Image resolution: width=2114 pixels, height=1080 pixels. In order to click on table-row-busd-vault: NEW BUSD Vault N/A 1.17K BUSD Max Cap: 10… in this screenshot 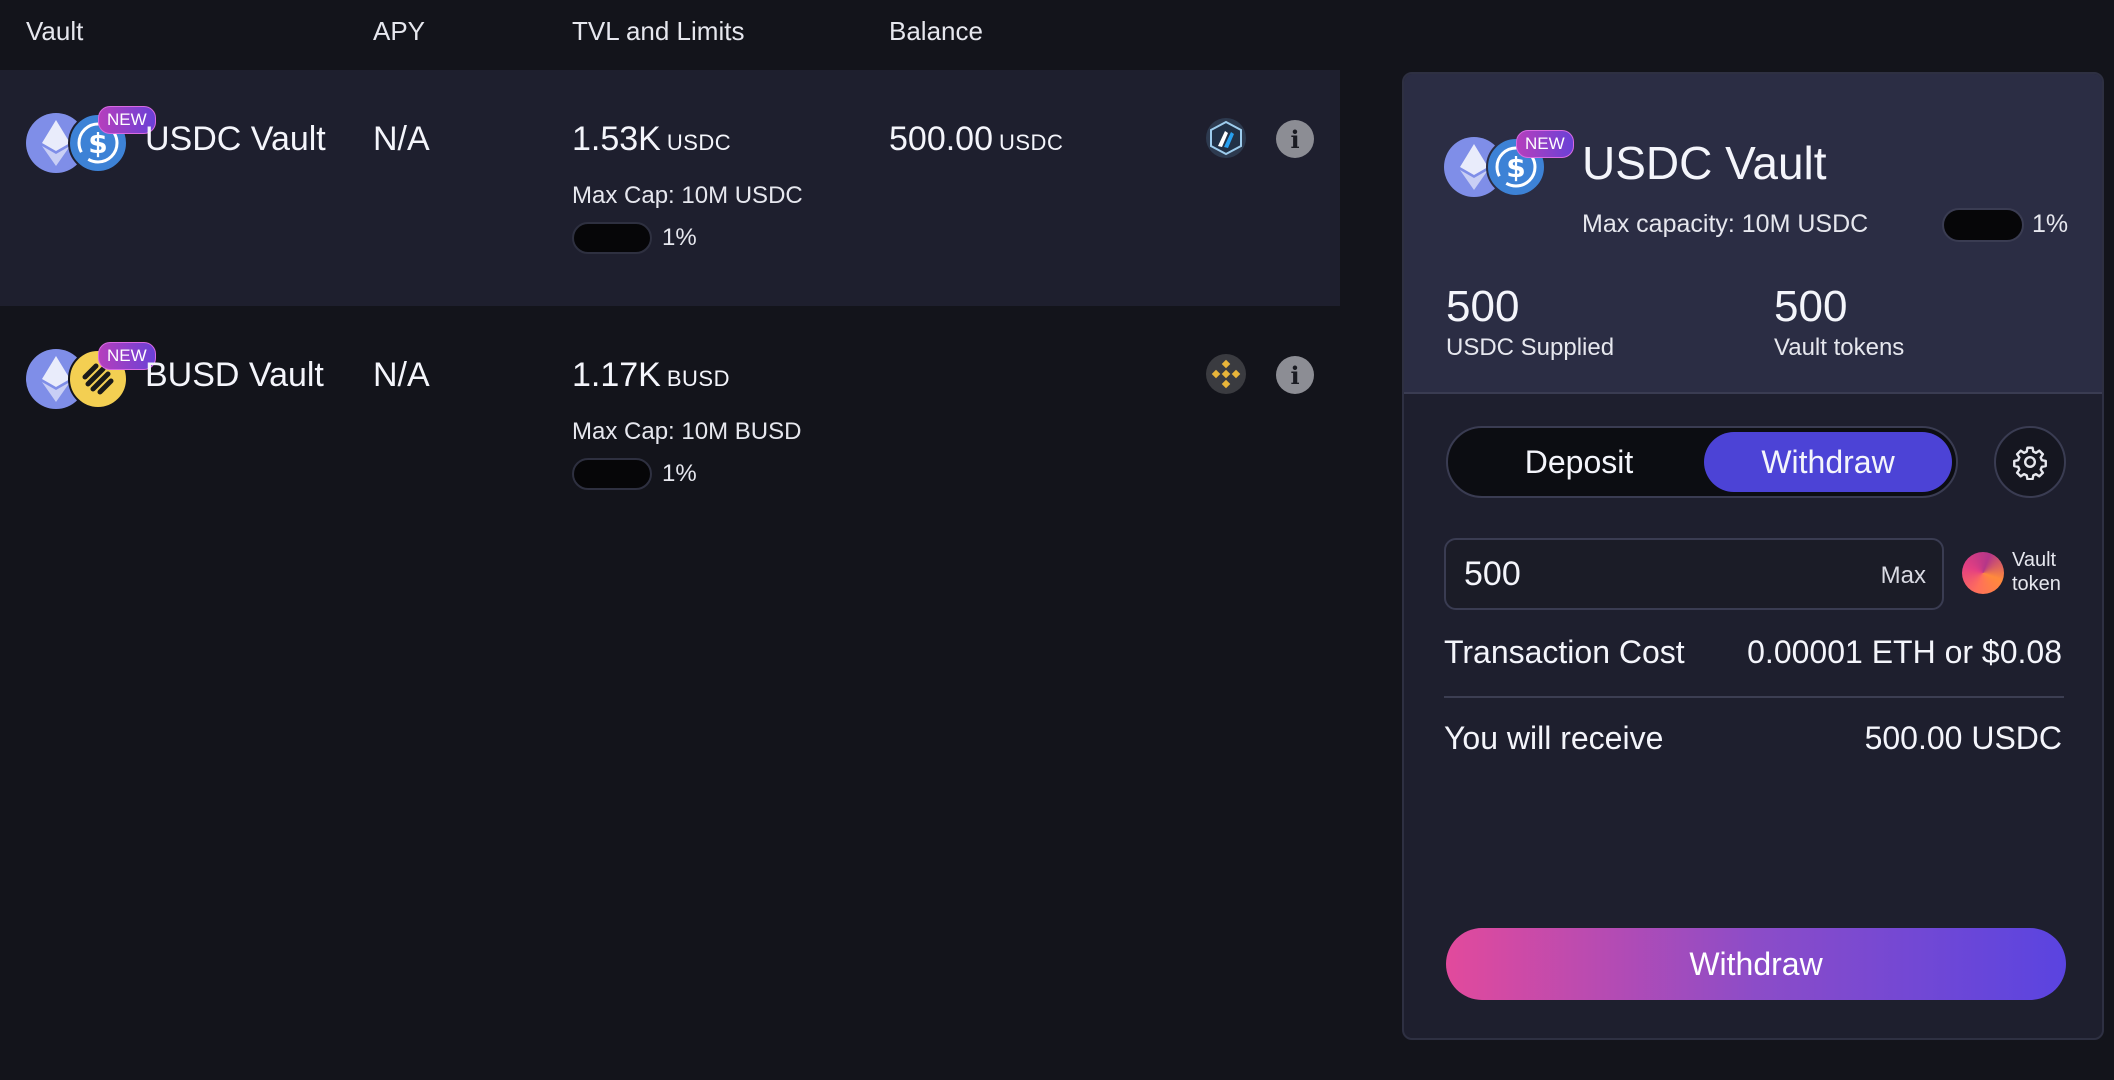, I will do `click(670, 424)`.